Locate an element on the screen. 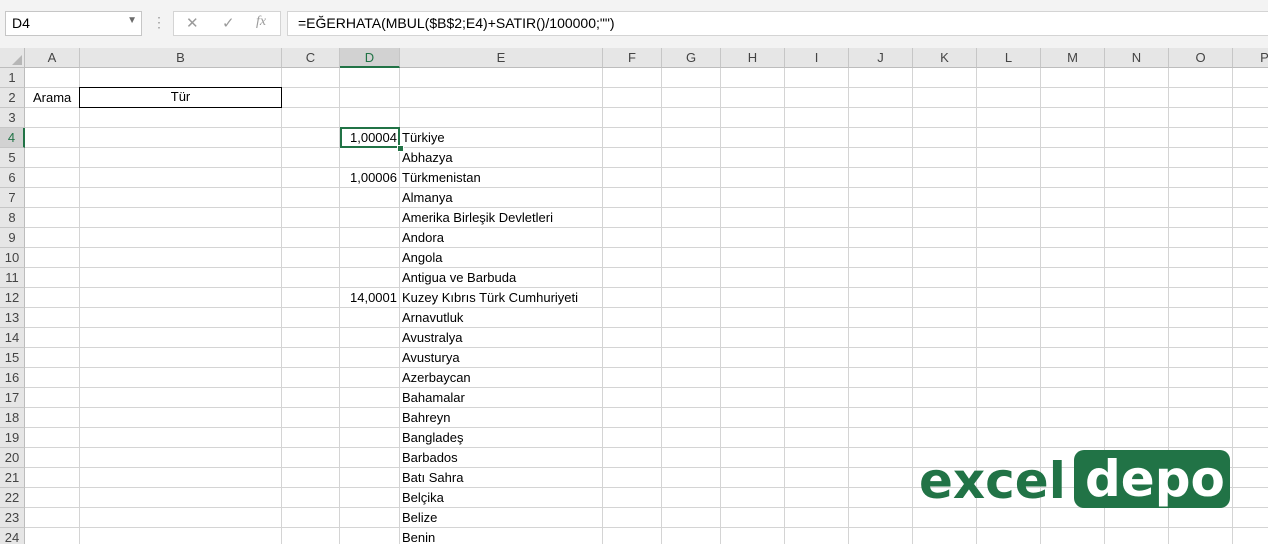  cell-e24: Benin is located at coordinates (418, 536).